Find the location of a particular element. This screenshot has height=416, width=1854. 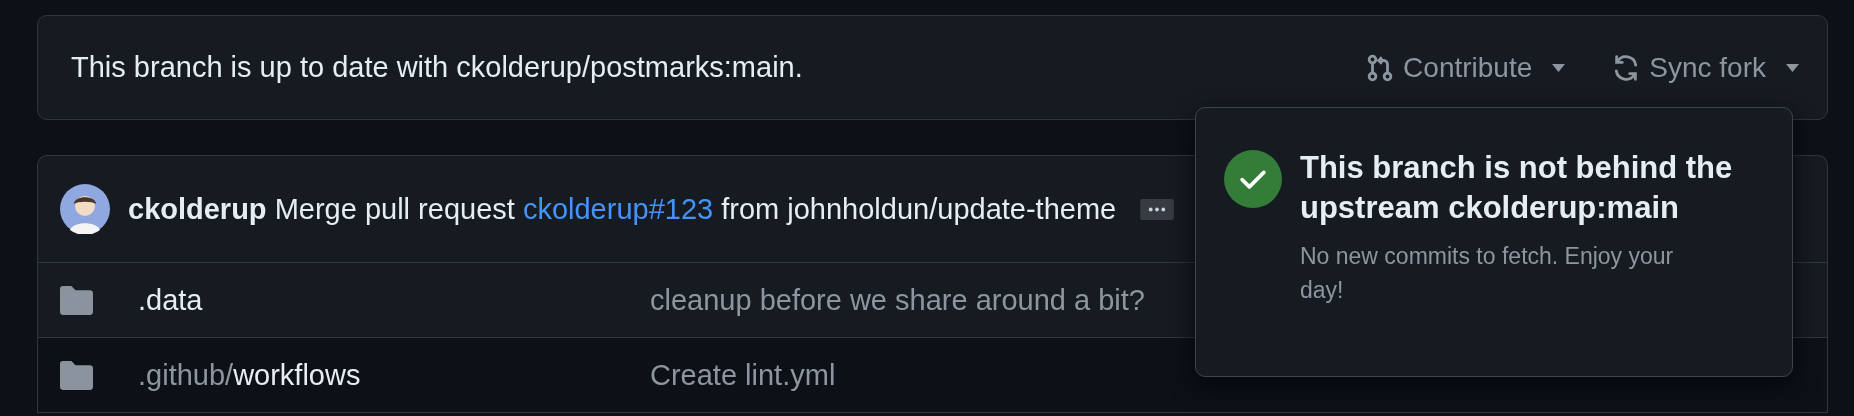

popover-description: No new commits to fetch. Enjoy your day! is located at coordinates (1487, 273).